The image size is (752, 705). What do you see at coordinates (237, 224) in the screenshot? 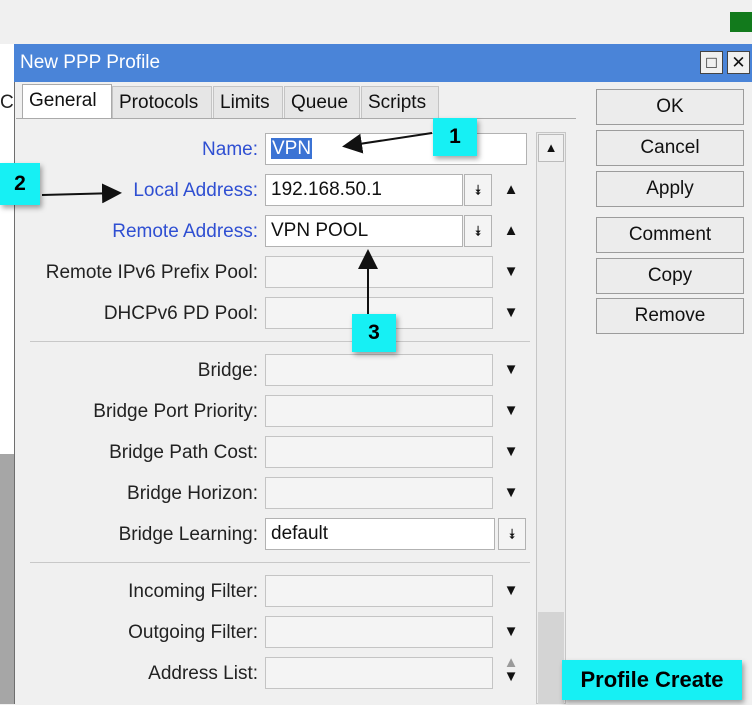
I see `annotation-arrows` at bounding box center [237, 224].